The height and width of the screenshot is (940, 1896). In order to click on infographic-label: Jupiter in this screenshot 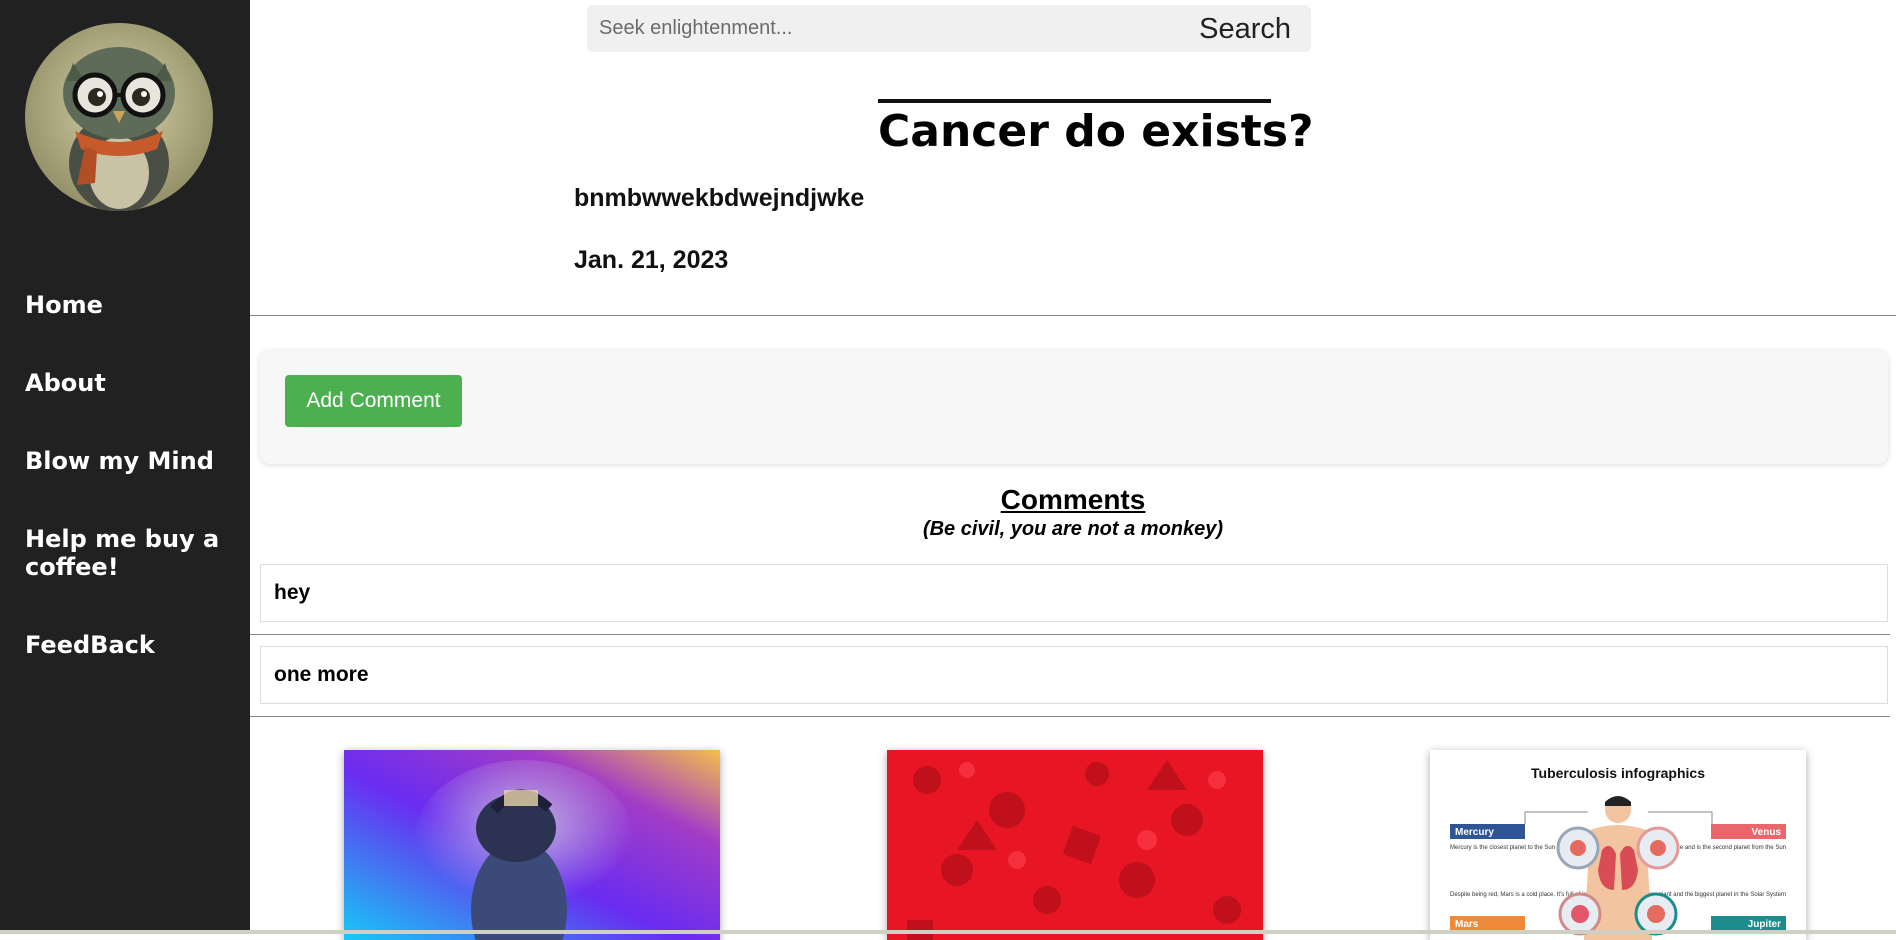, I will do `click(1764, 924)`.